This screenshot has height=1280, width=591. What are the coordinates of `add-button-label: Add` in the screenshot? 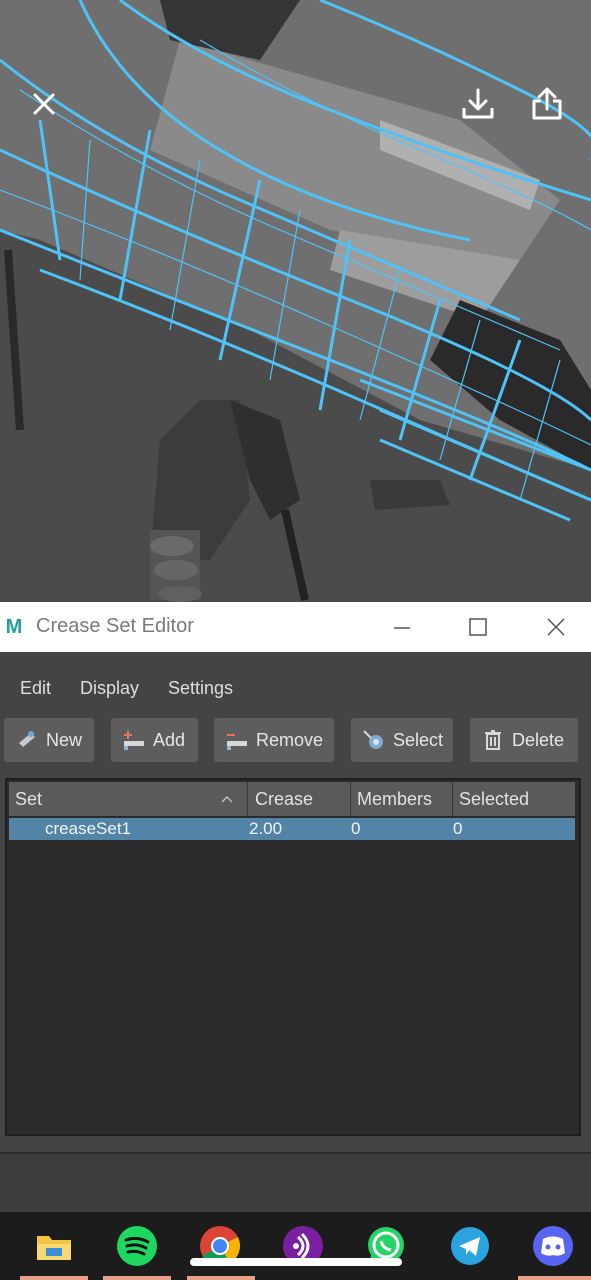 It's located at (169, 739).